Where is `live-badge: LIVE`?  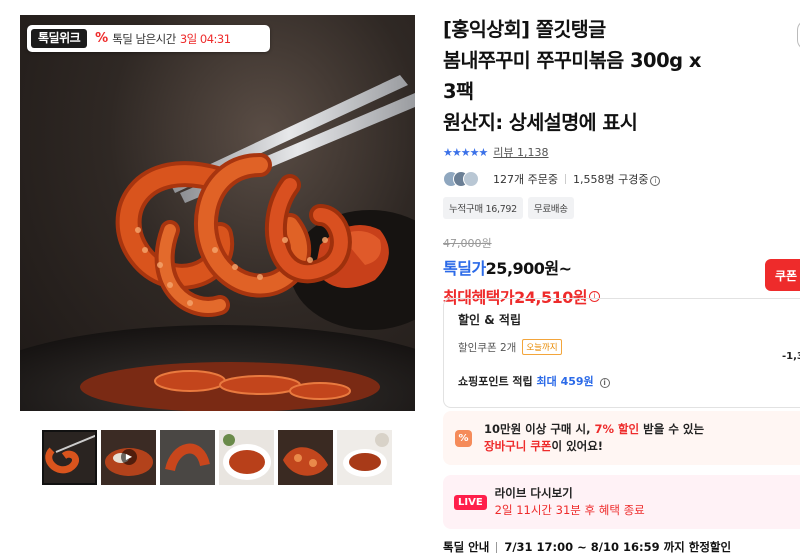
live-badge: LIVE is located at coordinates (470, 502).